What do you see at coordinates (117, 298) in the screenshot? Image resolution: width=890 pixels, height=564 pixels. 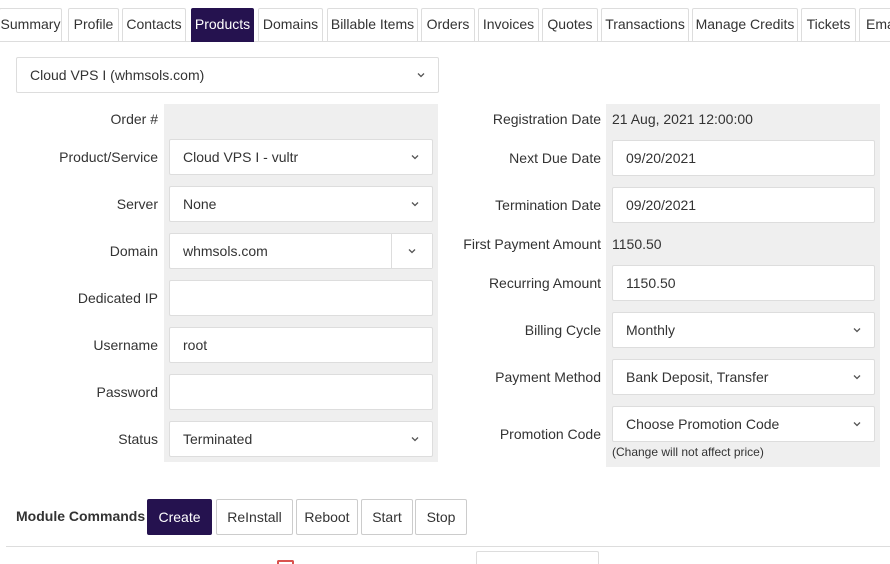 I see `dedicated-ip-label: Dedicated IP` at bounding box center [117, 298].